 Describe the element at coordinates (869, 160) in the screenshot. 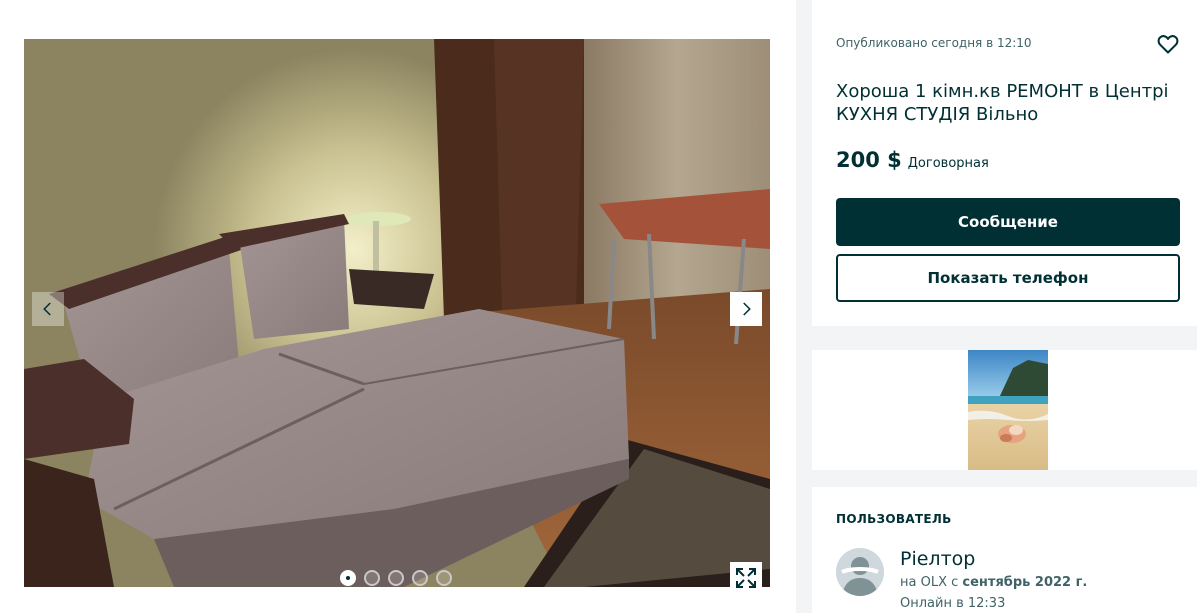

I see `listing-price: 200 $` at that location.